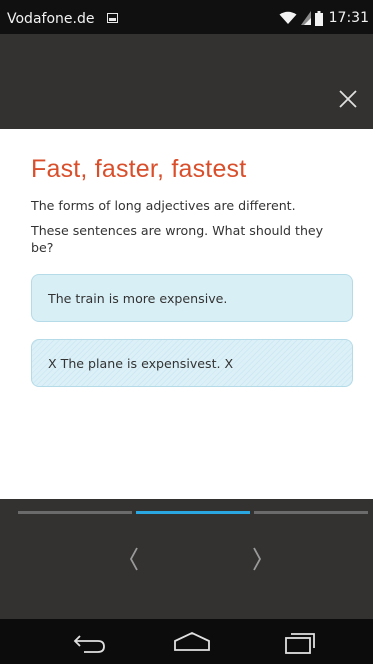 Image resolution: width=373 pixels, height=664 pixels. Describe the element at coordinates (51, 19) in the screenshot. I see `carrier-label: Vodafone.de` at that location.